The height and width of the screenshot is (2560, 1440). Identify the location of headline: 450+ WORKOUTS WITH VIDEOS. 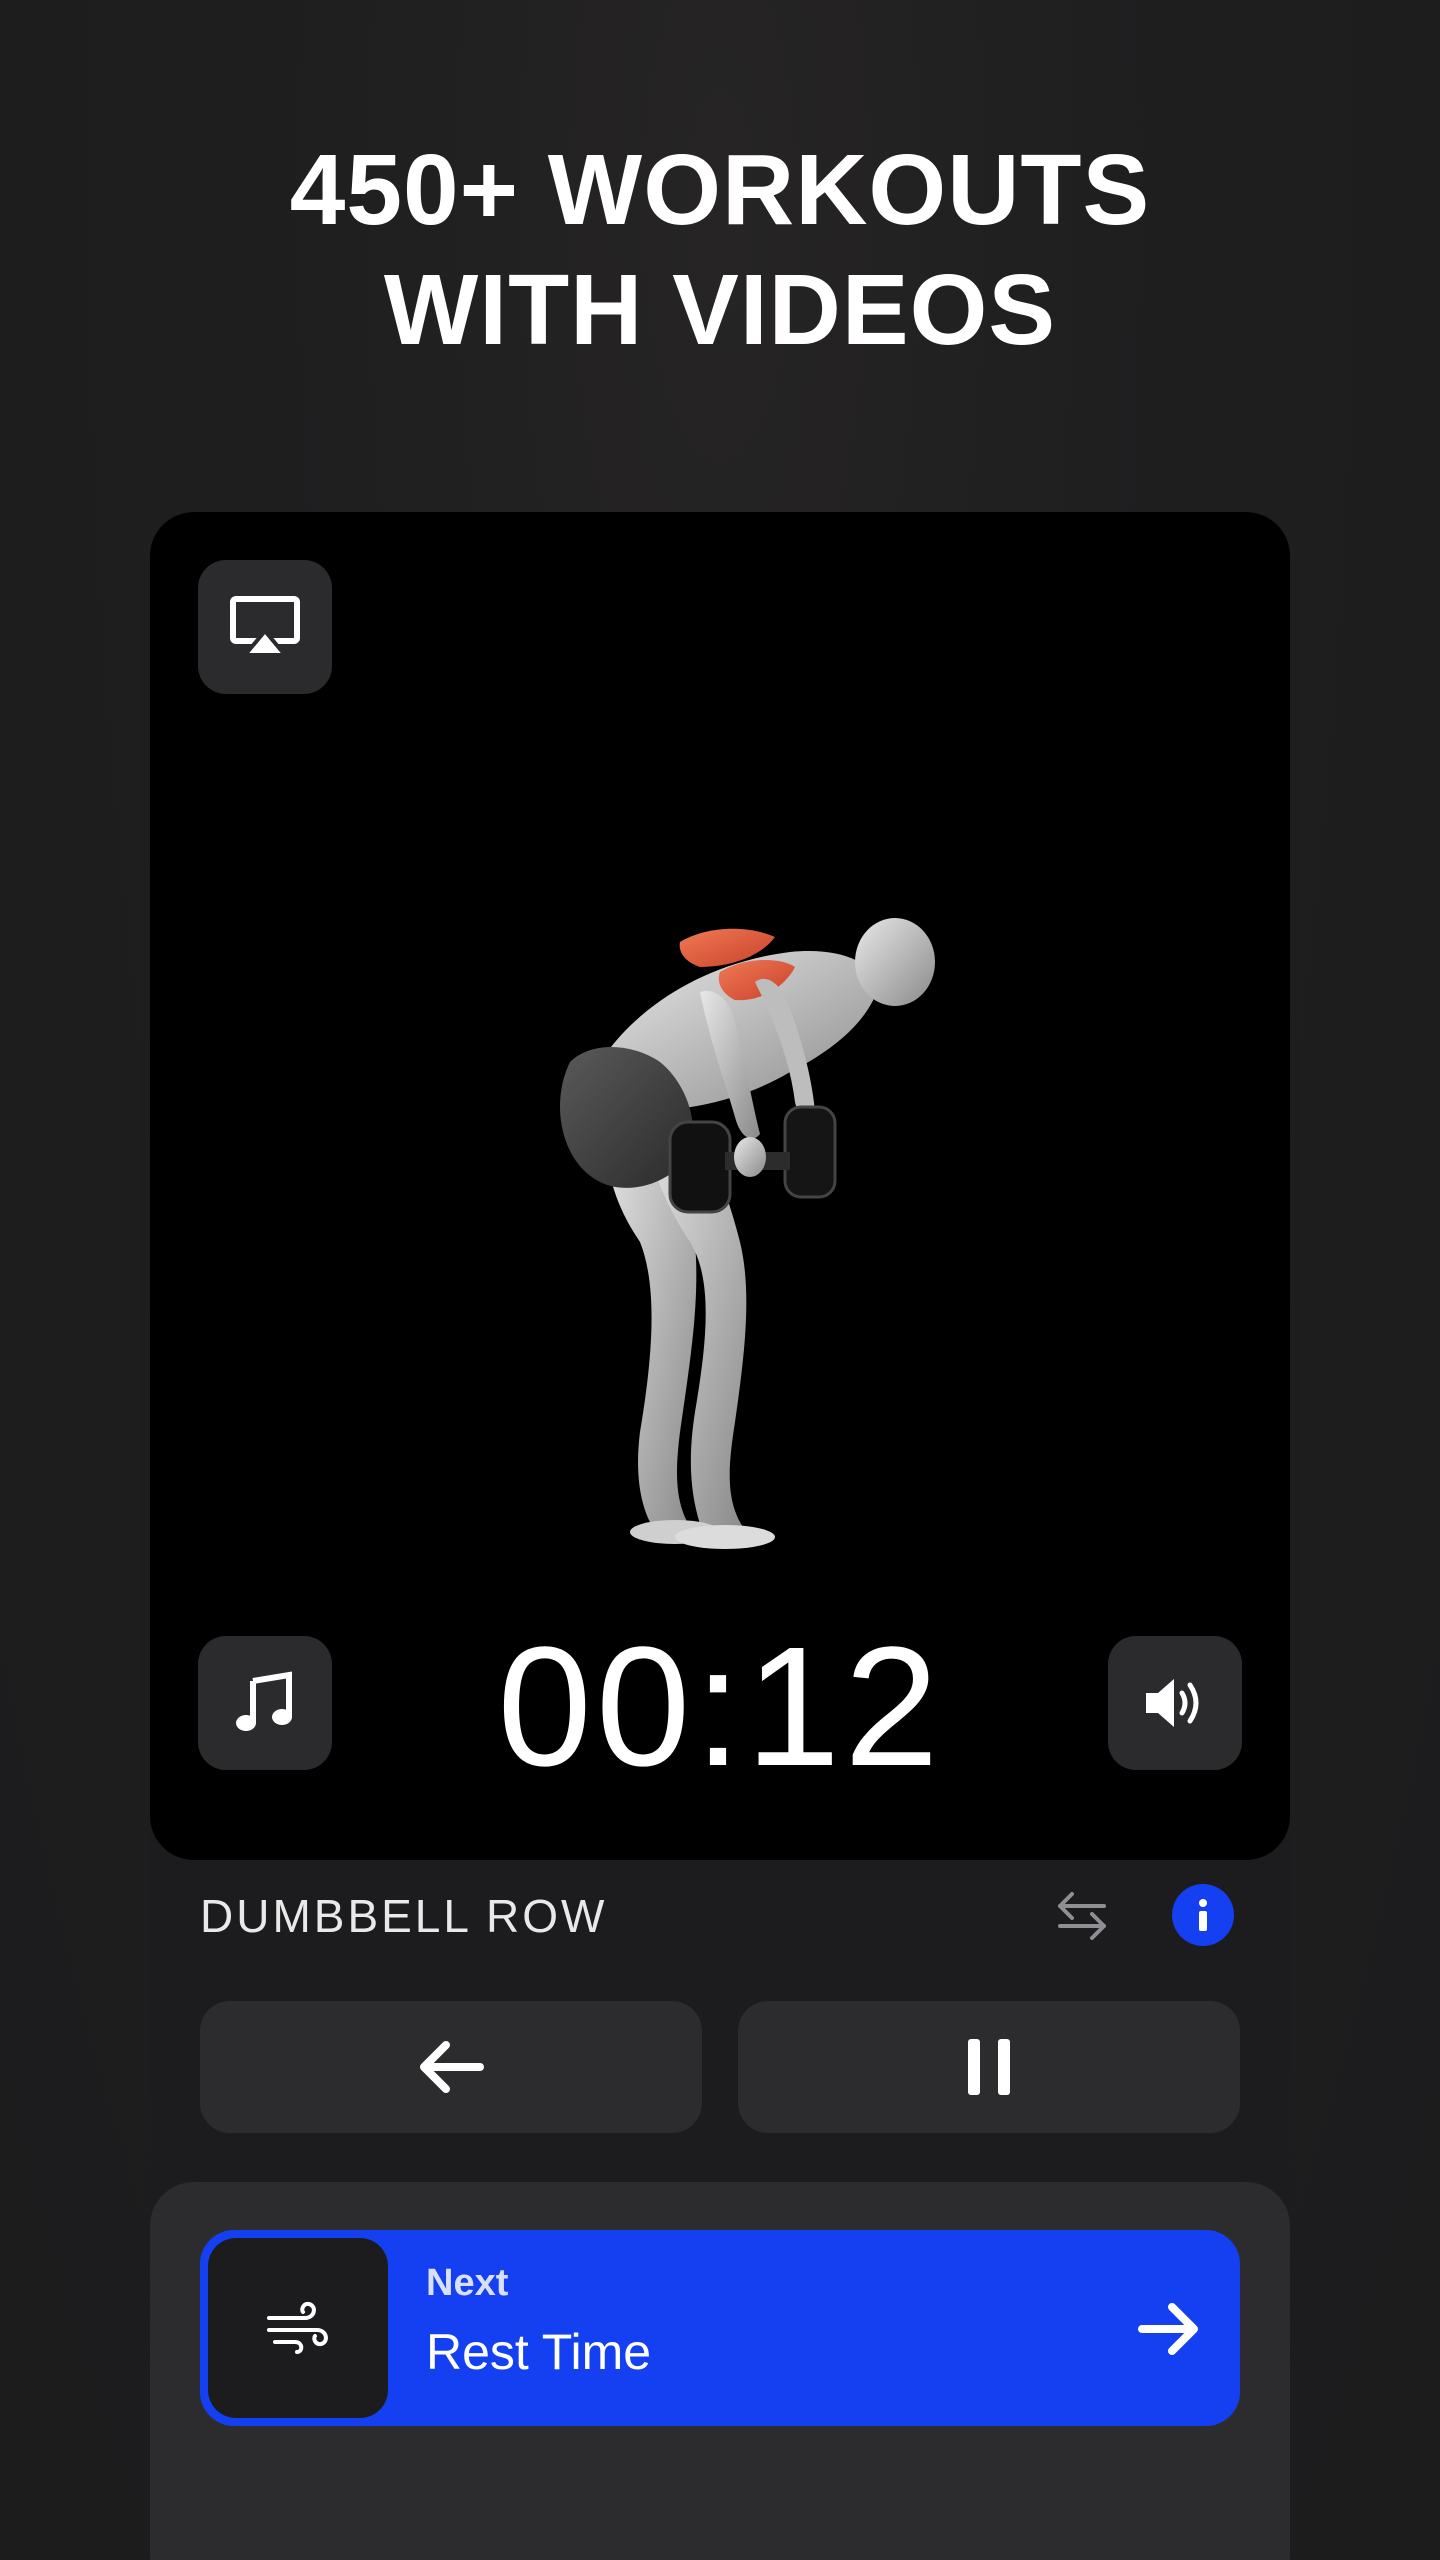
(720, 250).